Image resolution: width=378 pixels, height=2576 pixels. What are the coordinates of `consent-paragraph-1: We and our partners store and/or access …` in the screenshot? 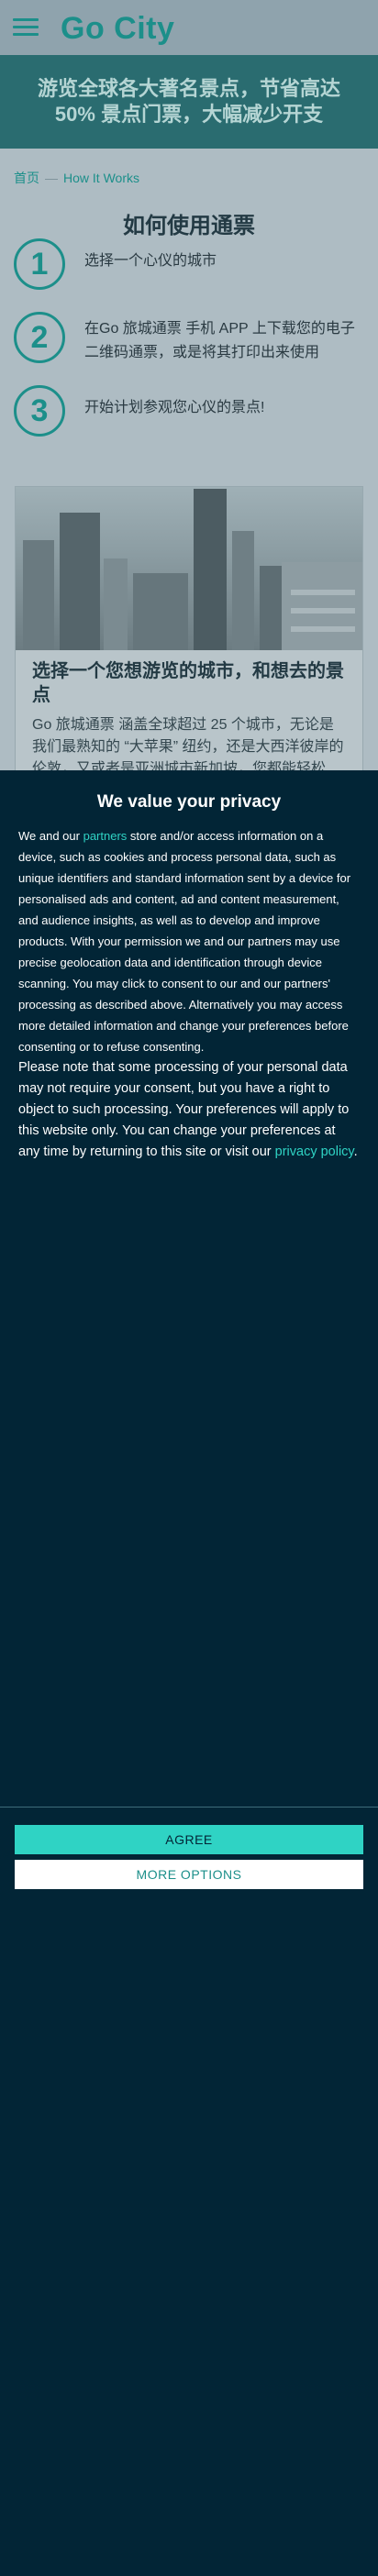 It's located at (189, 941).